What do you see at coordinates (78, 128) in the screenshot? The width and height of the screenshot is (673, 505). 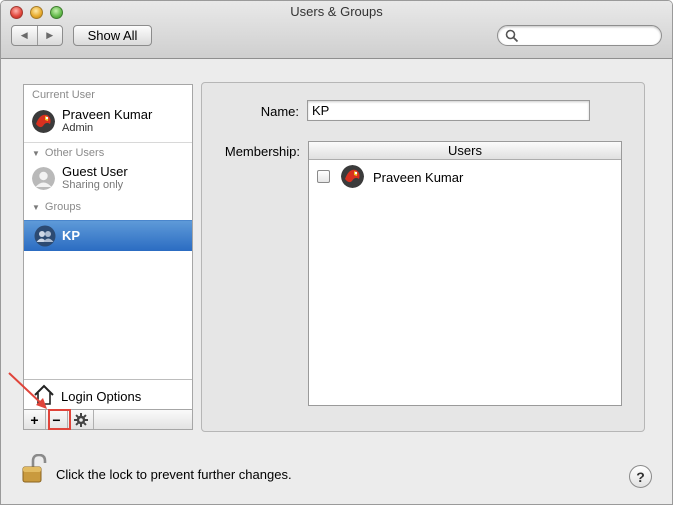 I see `current-user-role: Admin` at bounding box center [78, 128].